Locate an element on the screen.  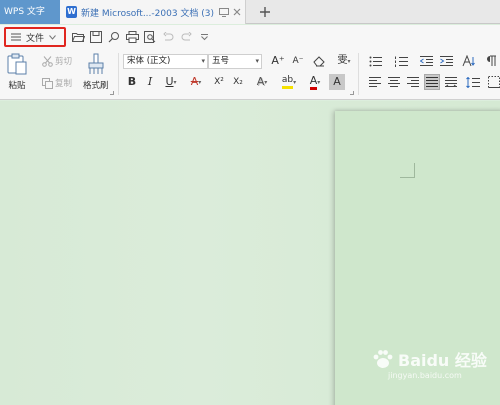
clipboard-group-launcher is located at coordinates (112, 93).